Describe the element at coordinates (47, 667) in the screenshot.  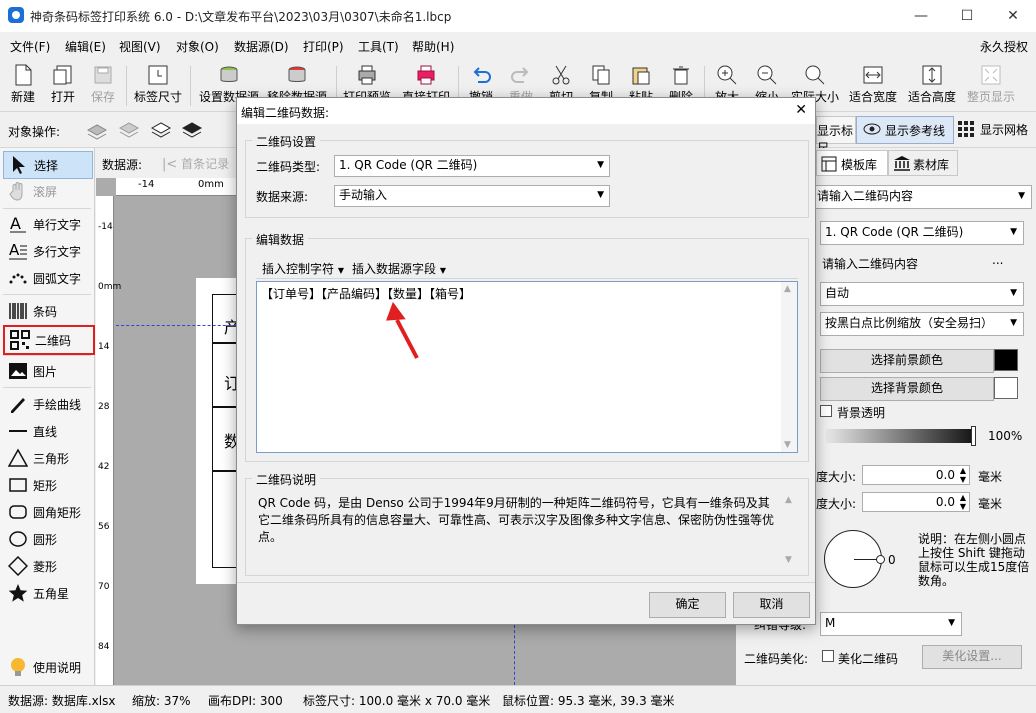
I see `tool-help: 使用说明` at that location.